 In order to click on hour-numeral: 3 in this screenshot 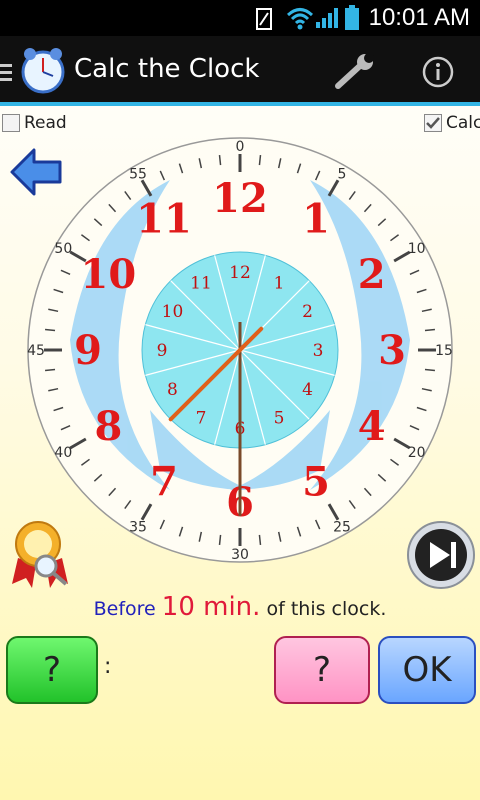, I will do `click(392, 350)`.